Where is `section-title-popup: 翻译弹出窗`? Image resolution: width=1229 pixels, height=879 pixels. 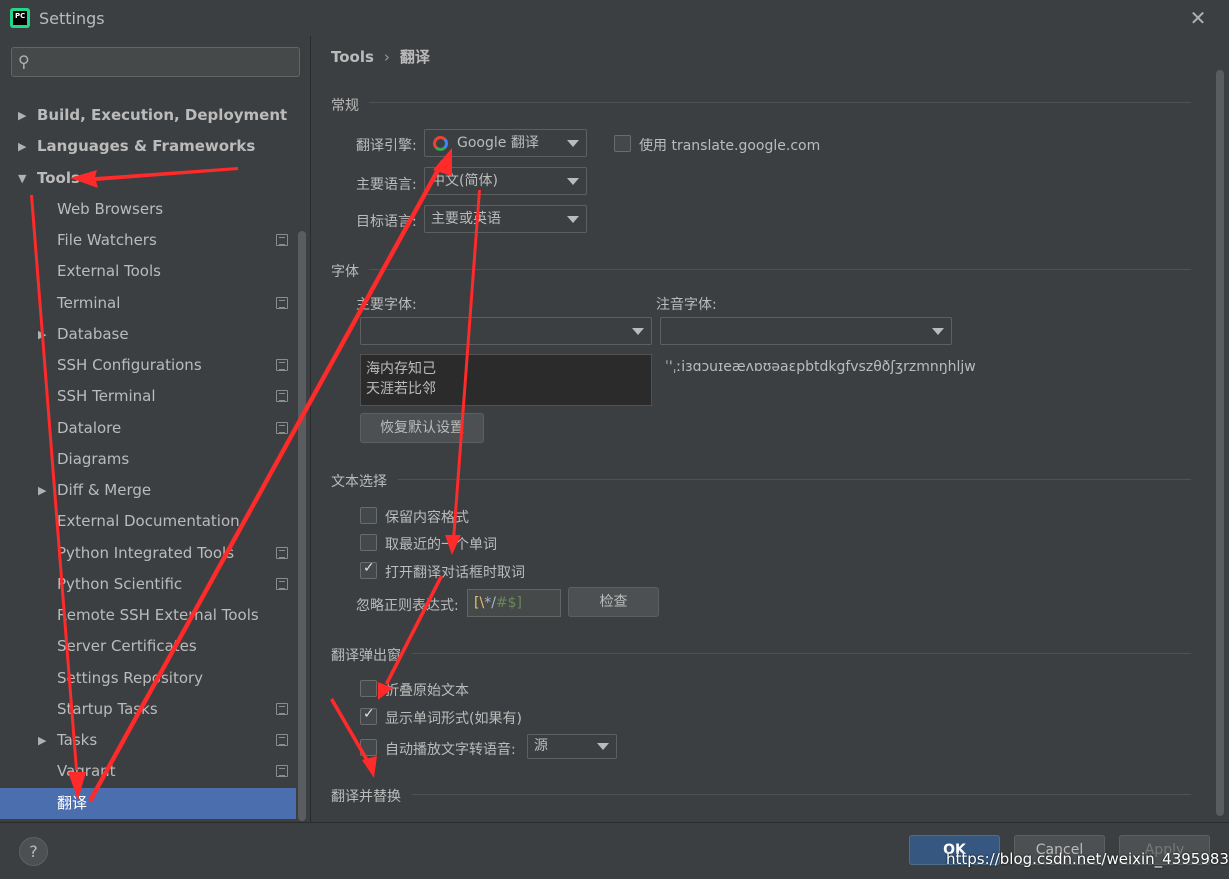
section-title-popup: 翻译弹出窗 is located at coordinates (366, 656).